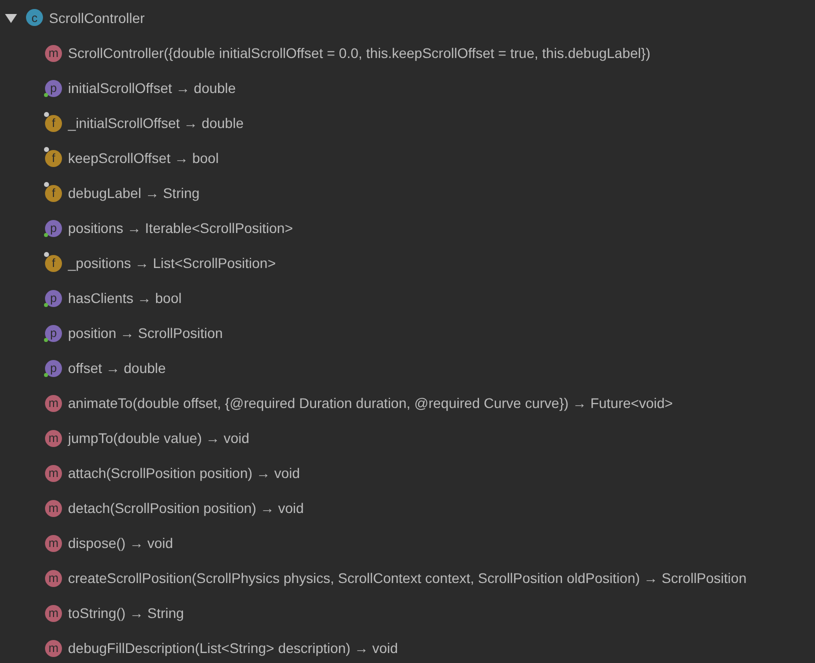 The image size is (815, 663). Describe the element at coordinates (121, 542) in the screenshot. I see `tree-item: dispose() → void` at that location.